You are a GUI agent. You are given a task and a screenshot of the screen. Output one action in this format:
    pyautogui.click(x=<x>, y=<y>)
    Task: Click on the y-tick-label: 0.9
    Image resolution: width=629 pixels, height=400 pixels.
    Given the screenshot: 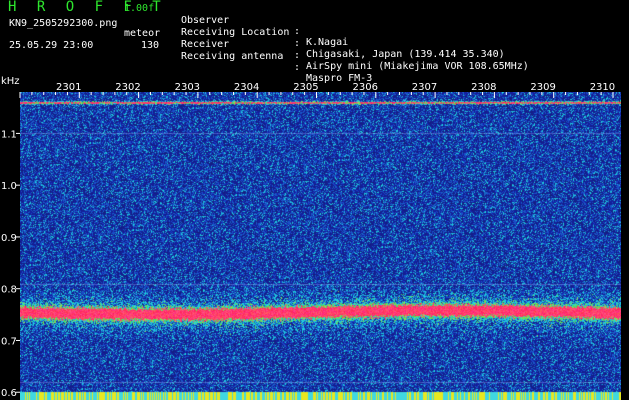 What is the action you would take?
    pyautogui.click(x=9, y=238)
    